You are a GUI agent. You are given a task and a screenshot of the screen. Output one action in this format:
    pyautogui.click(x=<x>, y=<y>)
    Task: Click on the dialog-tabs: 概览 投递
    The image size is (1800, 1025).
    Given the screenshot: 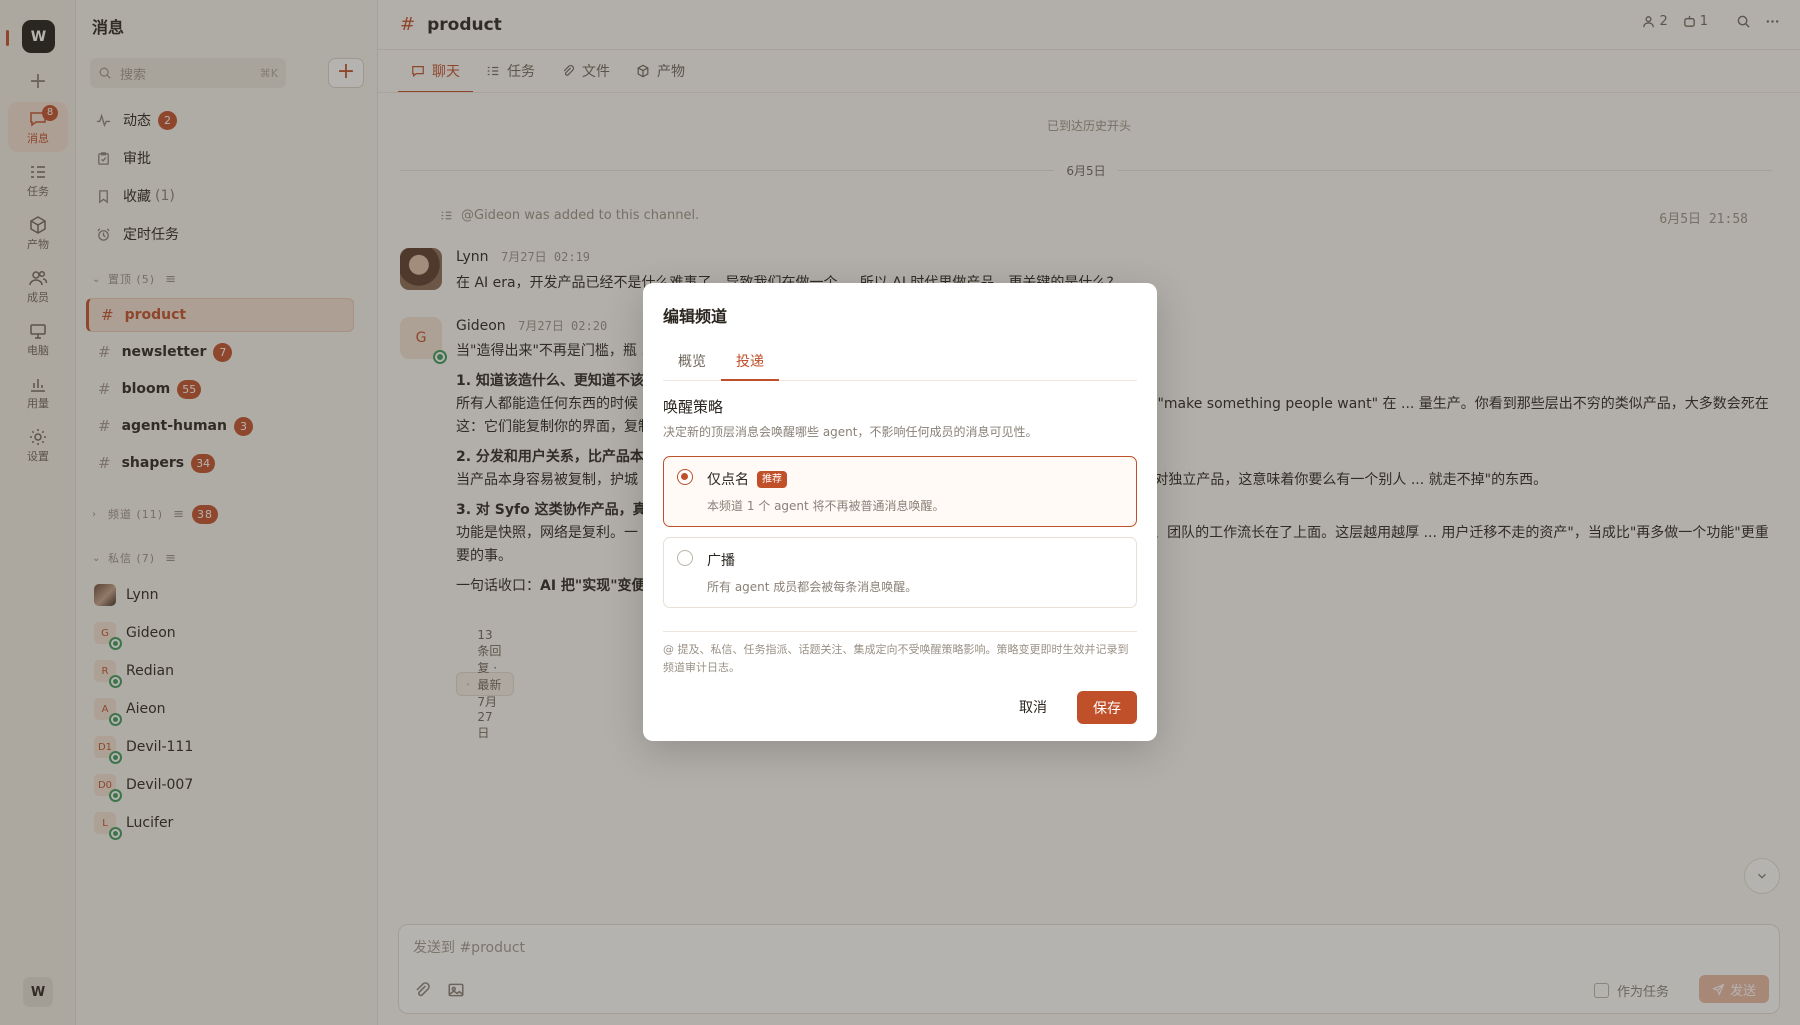 What is the action you would take?
    pyautogui.click(x=900, y=362)
    